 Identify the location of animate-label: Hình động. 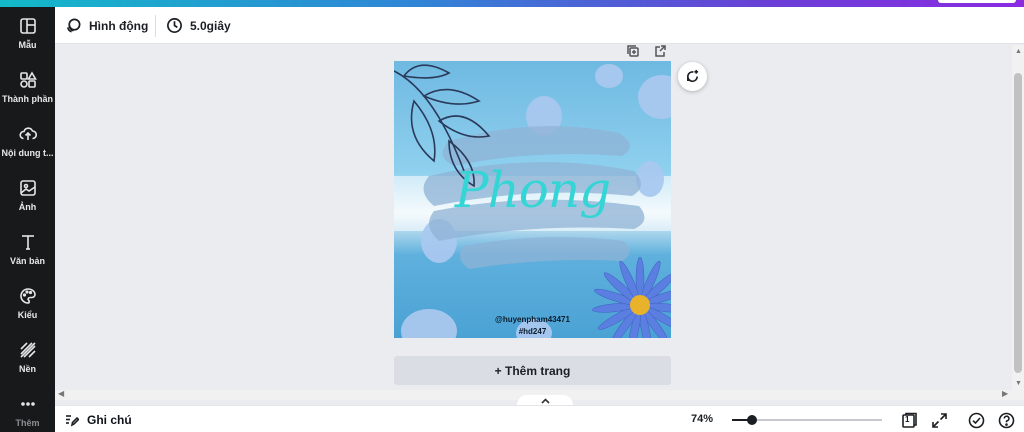
(119, 25).